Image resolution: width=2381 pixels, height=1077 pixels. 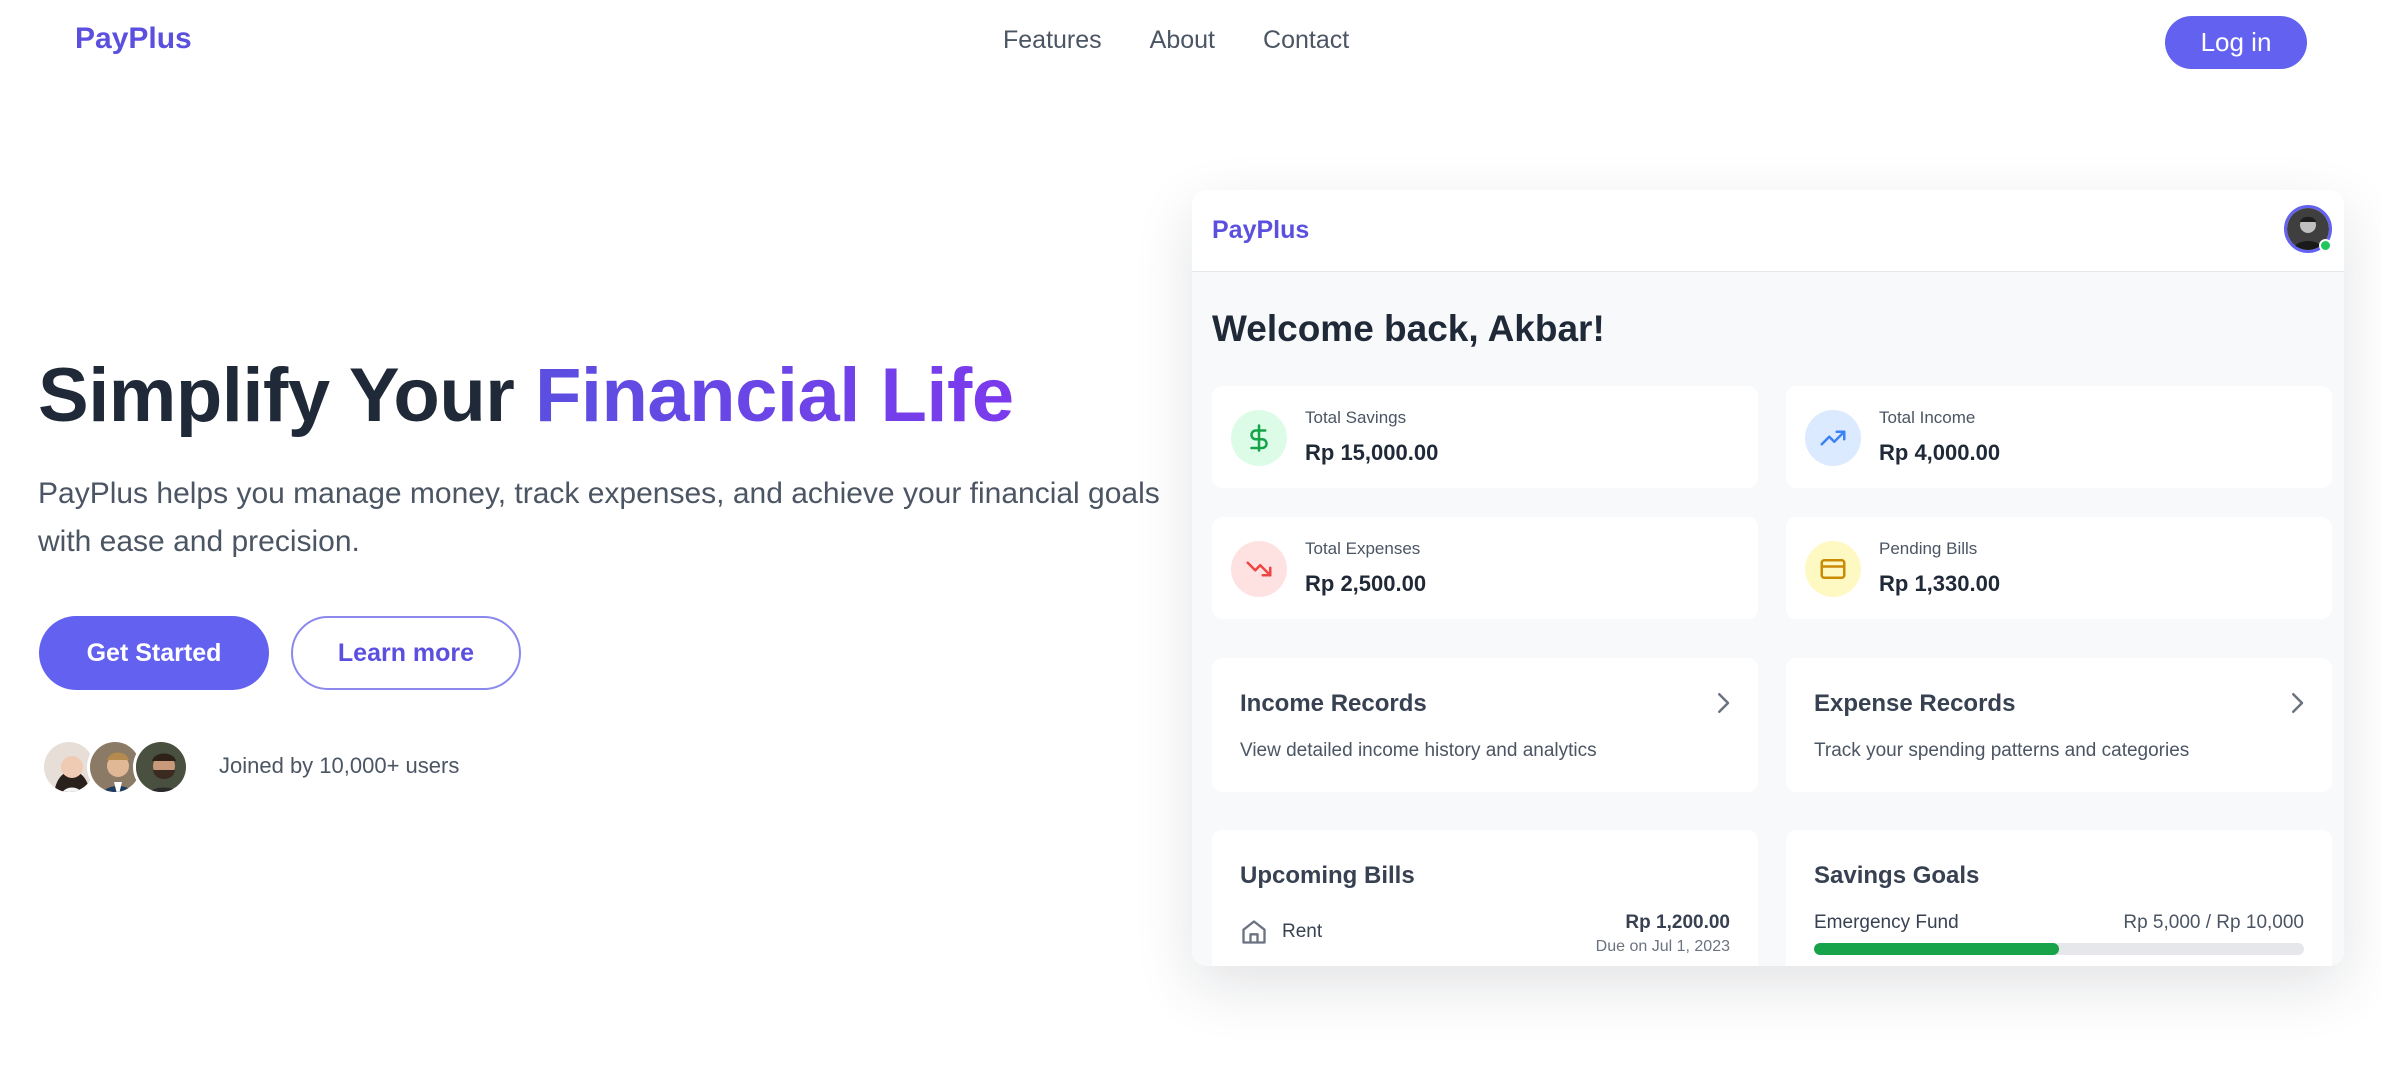 I want to click on joined-users-text: Joined by 10,000+ users, so click(x=339, y=765).